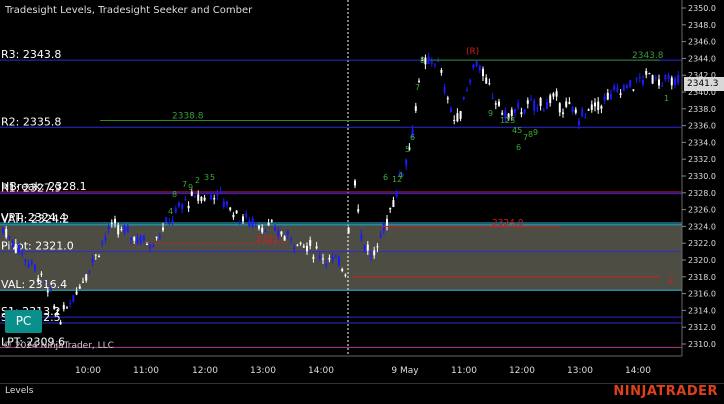 The width and height of the screenshot is (724, 404). I want to click on time-tick-label: 14:00, so click(321, 371).